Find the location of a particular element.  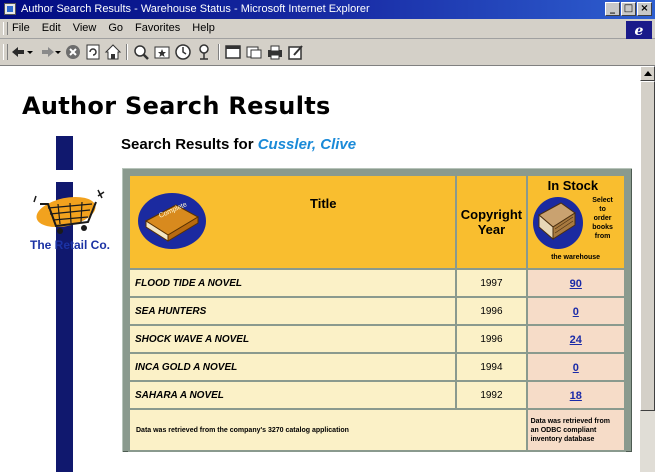

forward-dropdown-icon is located at coordinates (58, 52).